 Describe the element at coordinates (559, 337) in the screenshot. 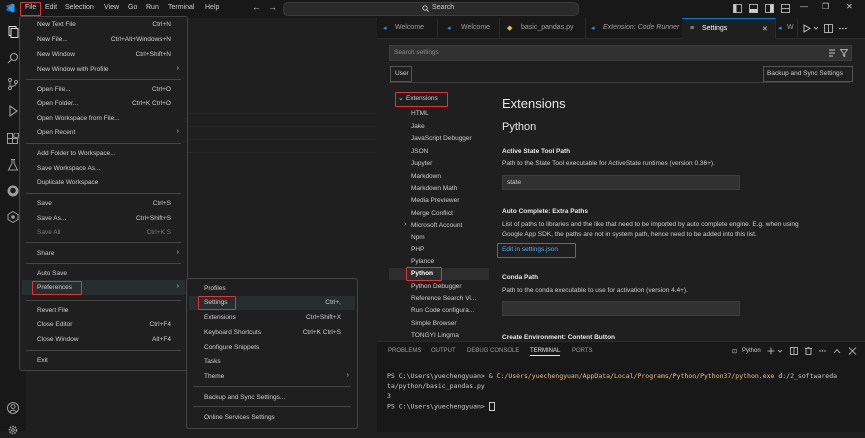

I see `setting-title: Create Environment: Content Button` at that location.